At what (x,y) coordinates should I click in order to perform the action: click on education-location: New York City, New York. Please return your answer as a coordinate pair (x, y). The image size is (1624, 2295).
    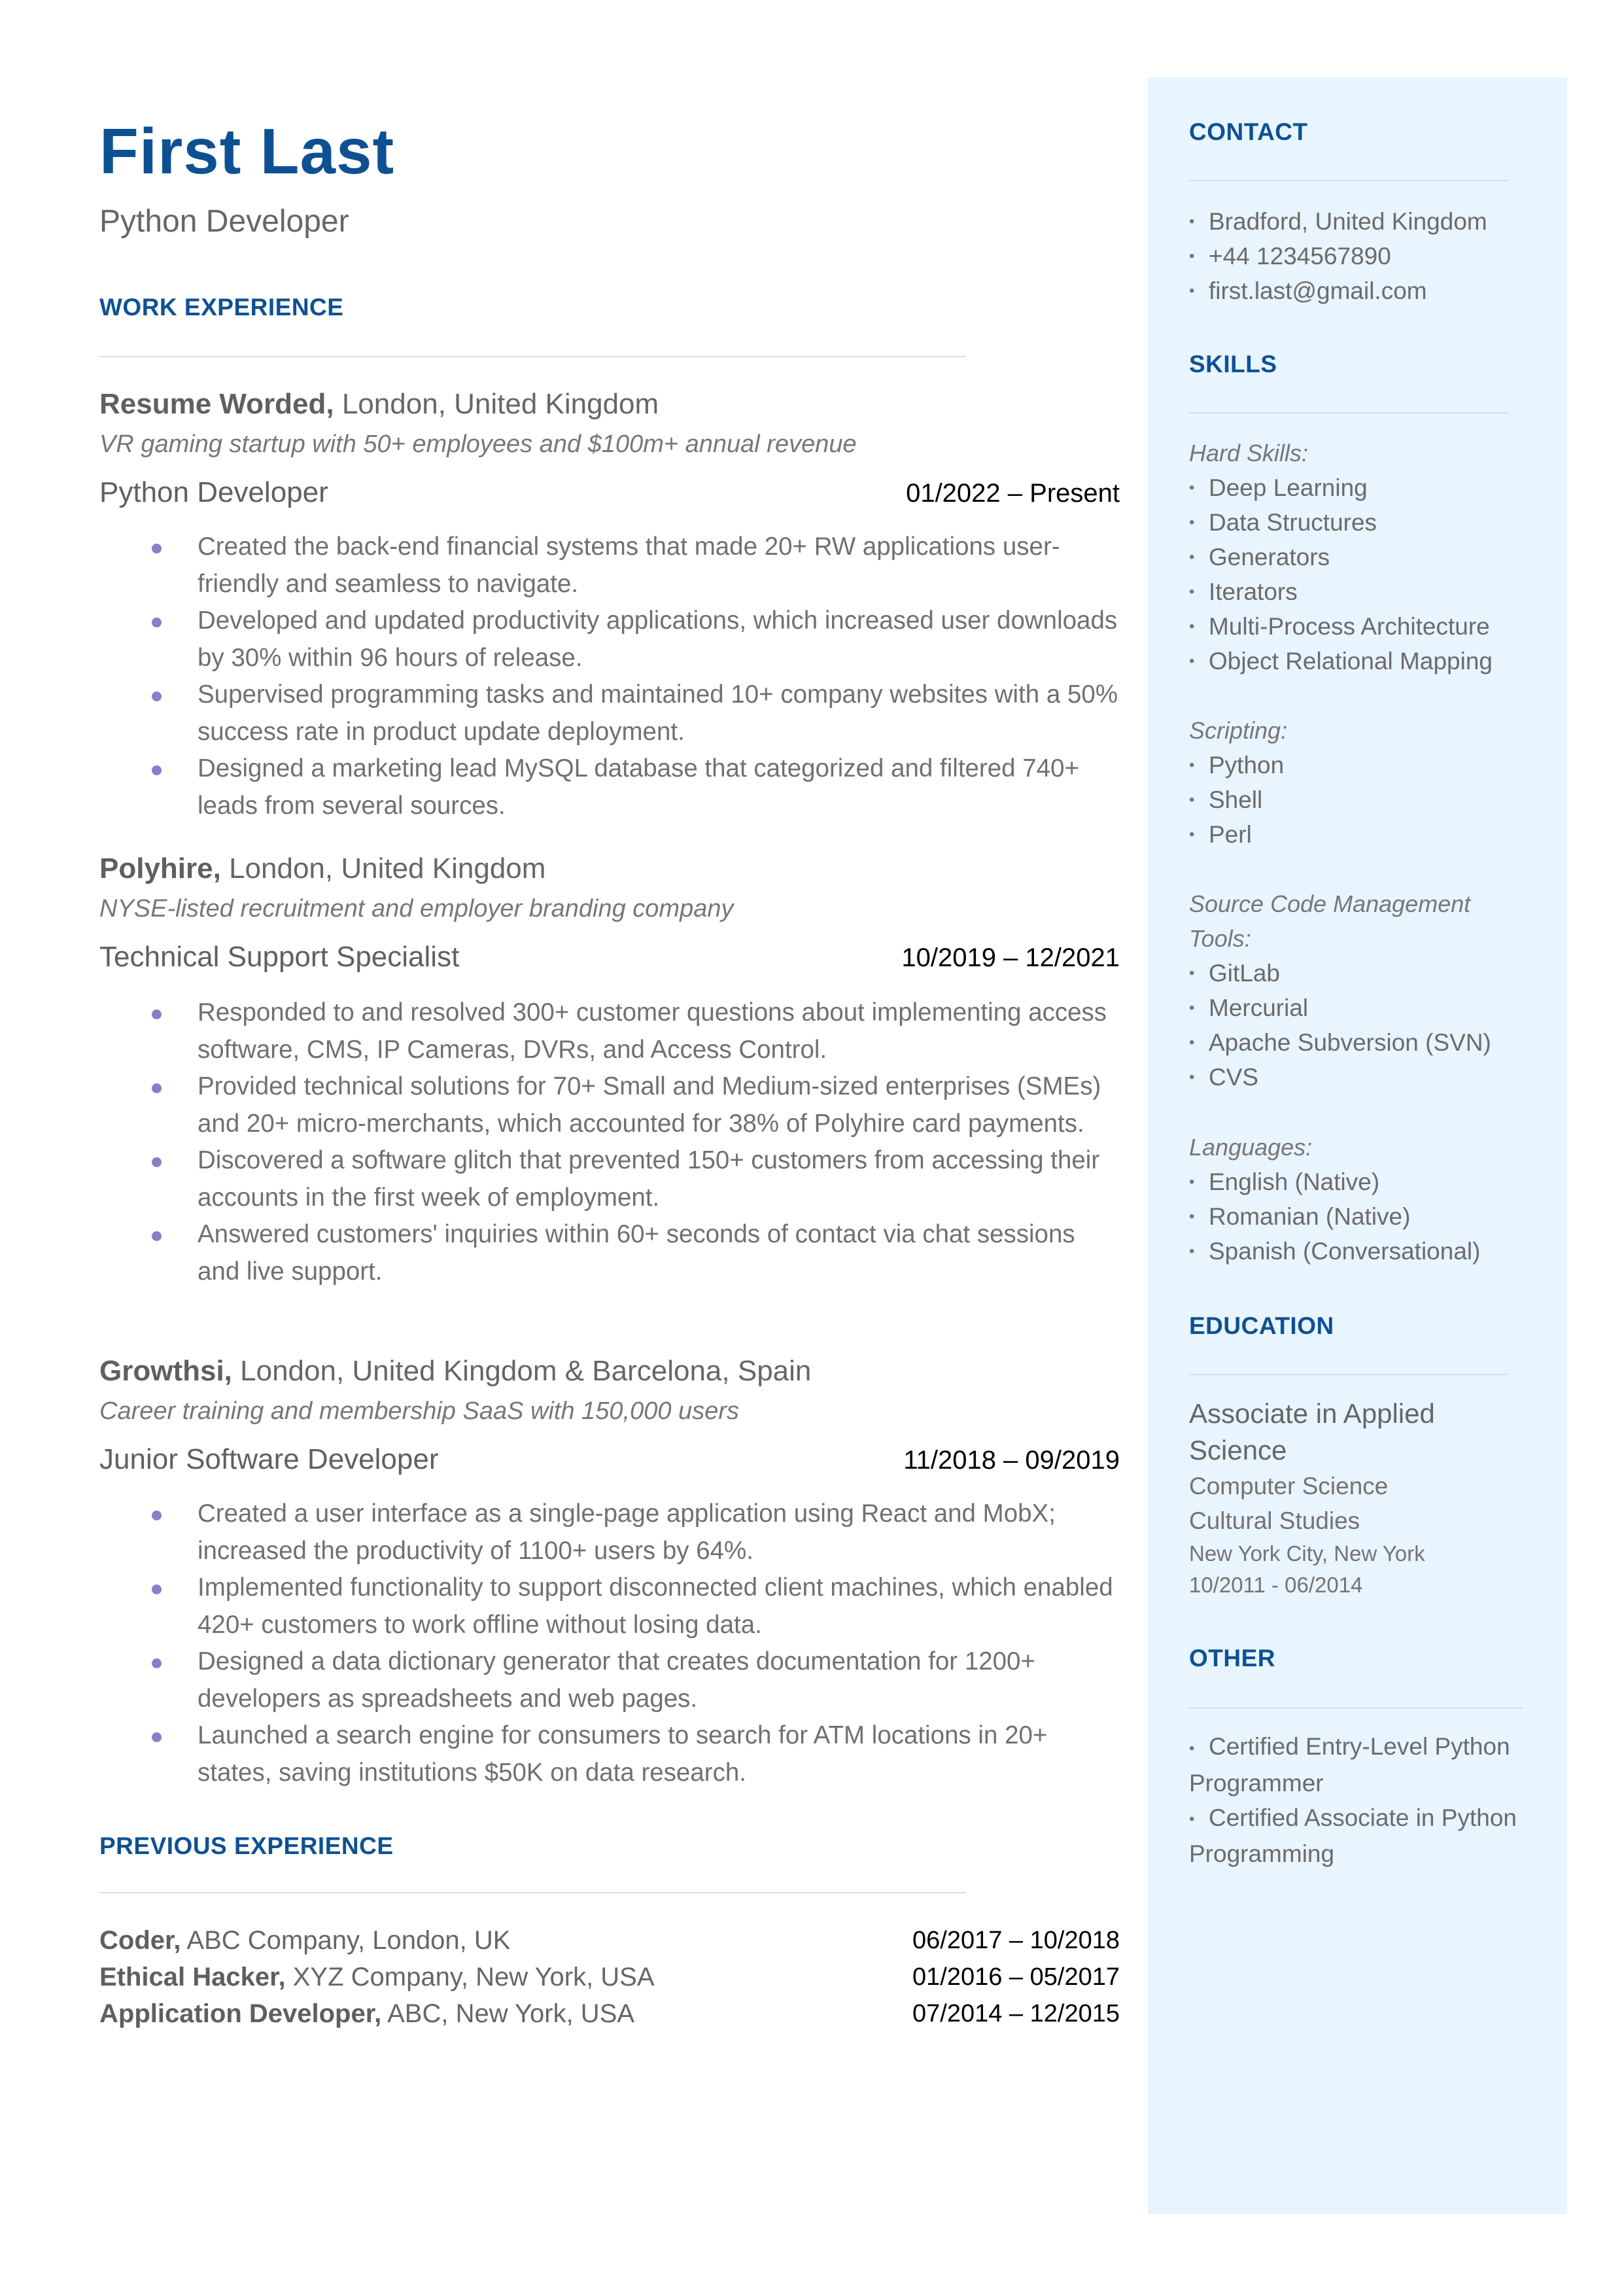
    Looking at the image, I should click on (1307, 1554).